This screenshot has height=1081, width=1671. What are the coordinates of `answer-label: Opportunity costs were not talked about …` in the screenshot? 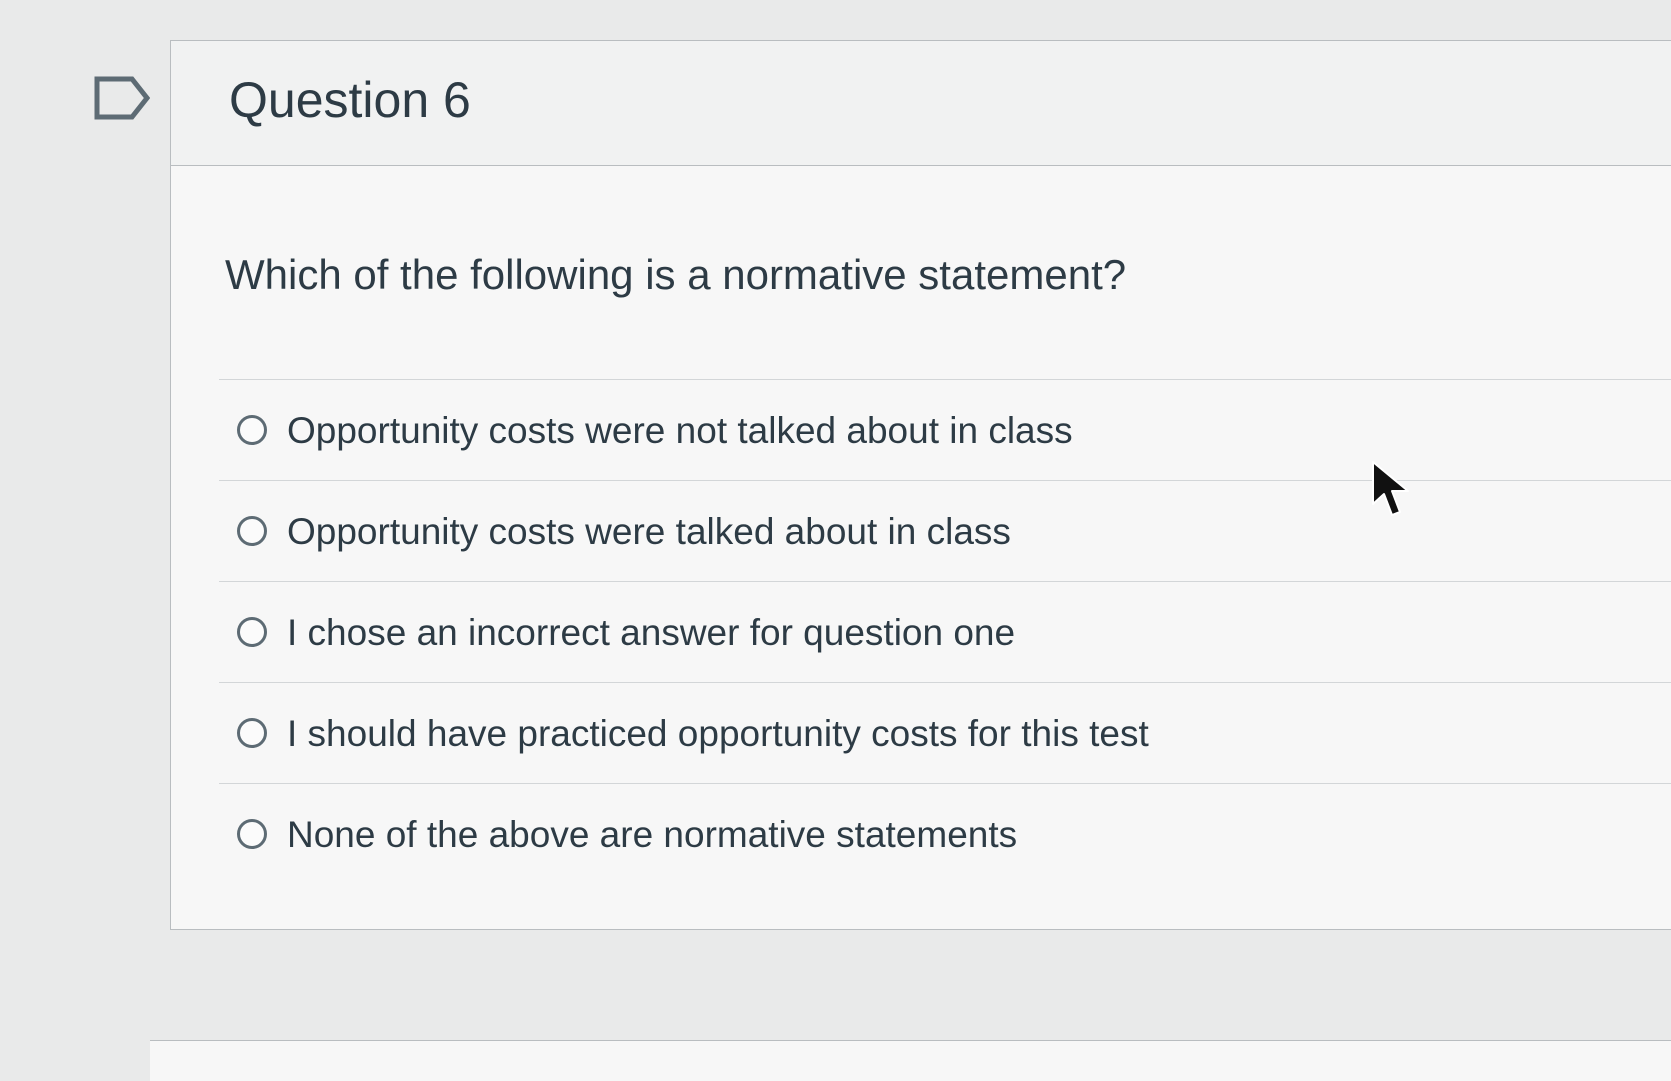 It's located at (680, 430).